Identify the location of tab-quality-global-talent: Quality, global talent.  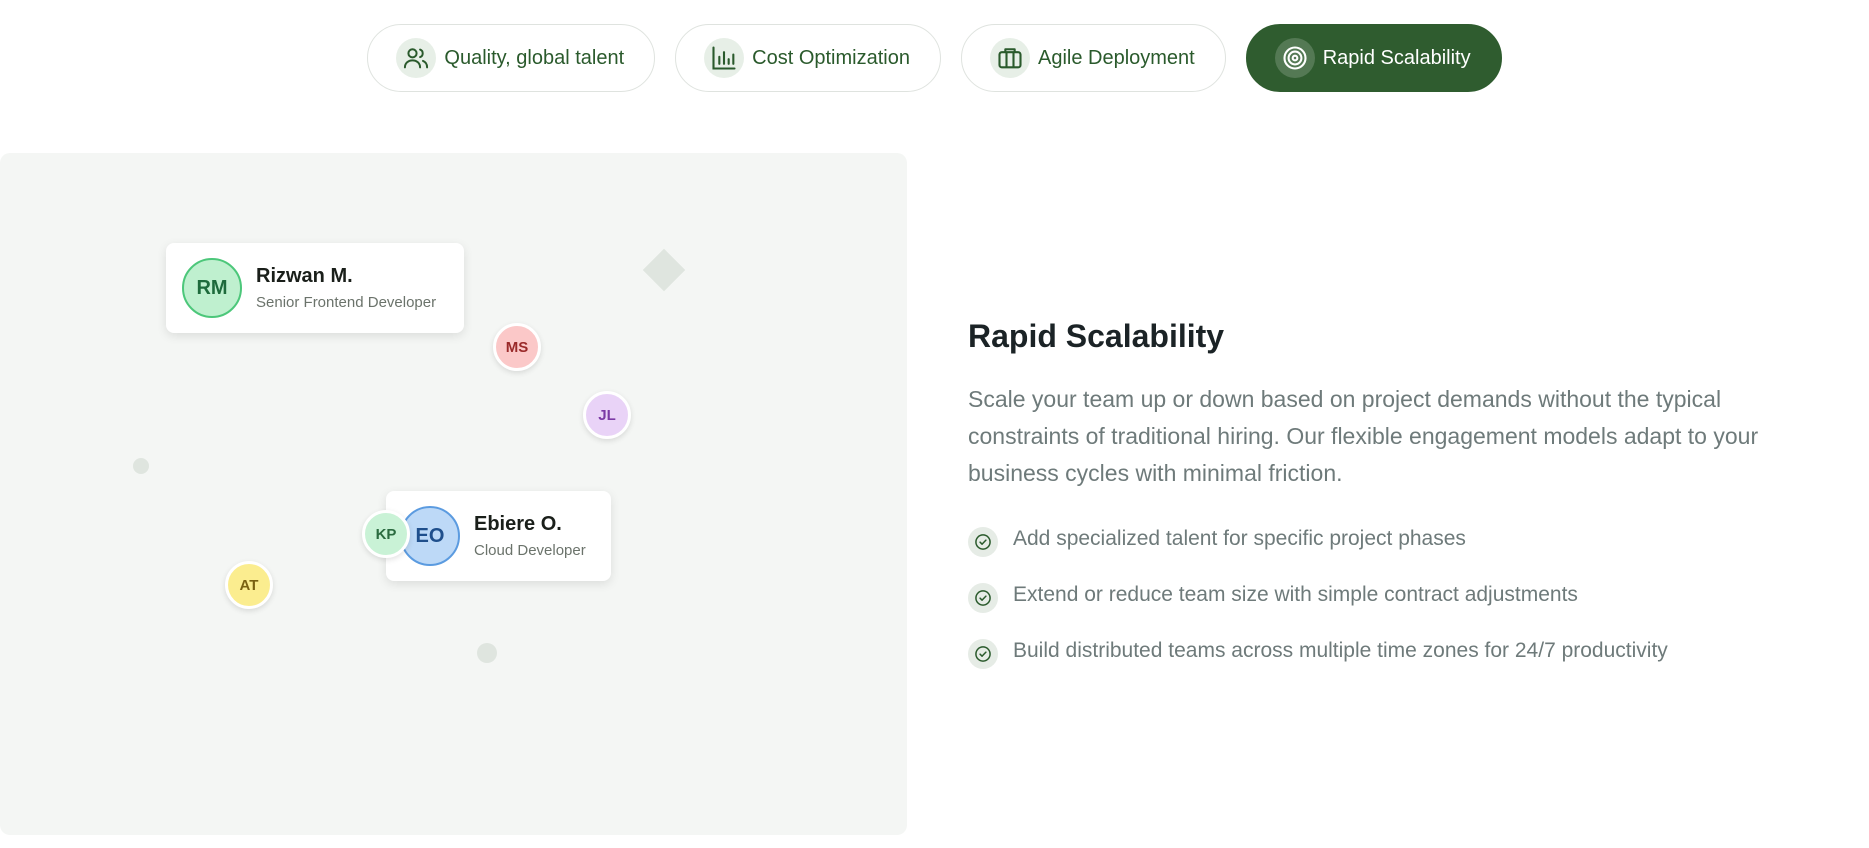
(511, 58).